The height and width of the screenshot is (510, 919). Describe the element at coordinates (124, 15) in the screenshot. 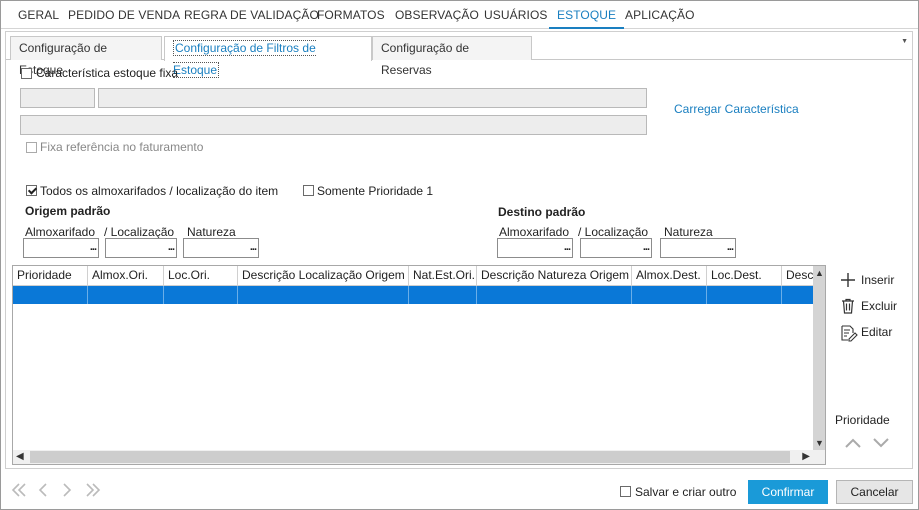

I see `tab-pedido-de-venda: PEDIDO DE VENDA` at that location.